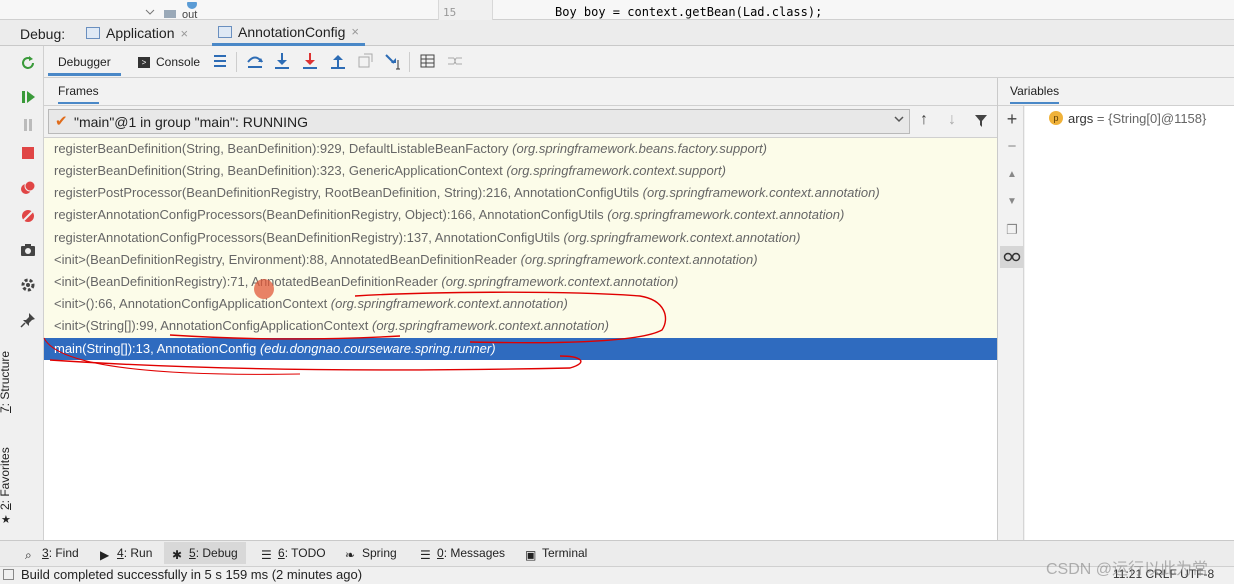 The image size is (1234, 584). Describe the element at coordinates (28, 97) in the screenshot. I see `resume-icon` at that location.